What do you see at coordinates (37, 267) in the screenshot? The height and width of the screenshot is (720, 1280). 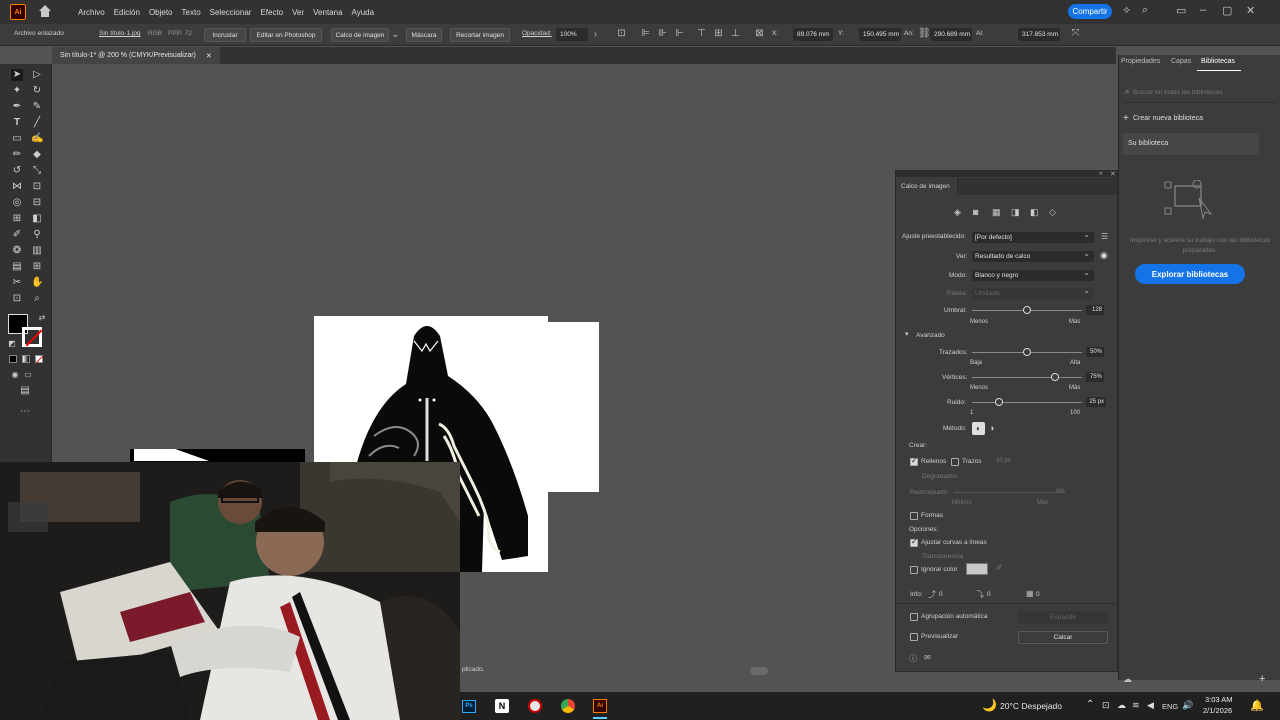 I see `artboard-tool-icon: ⊞` at bounding box center [37, 267].